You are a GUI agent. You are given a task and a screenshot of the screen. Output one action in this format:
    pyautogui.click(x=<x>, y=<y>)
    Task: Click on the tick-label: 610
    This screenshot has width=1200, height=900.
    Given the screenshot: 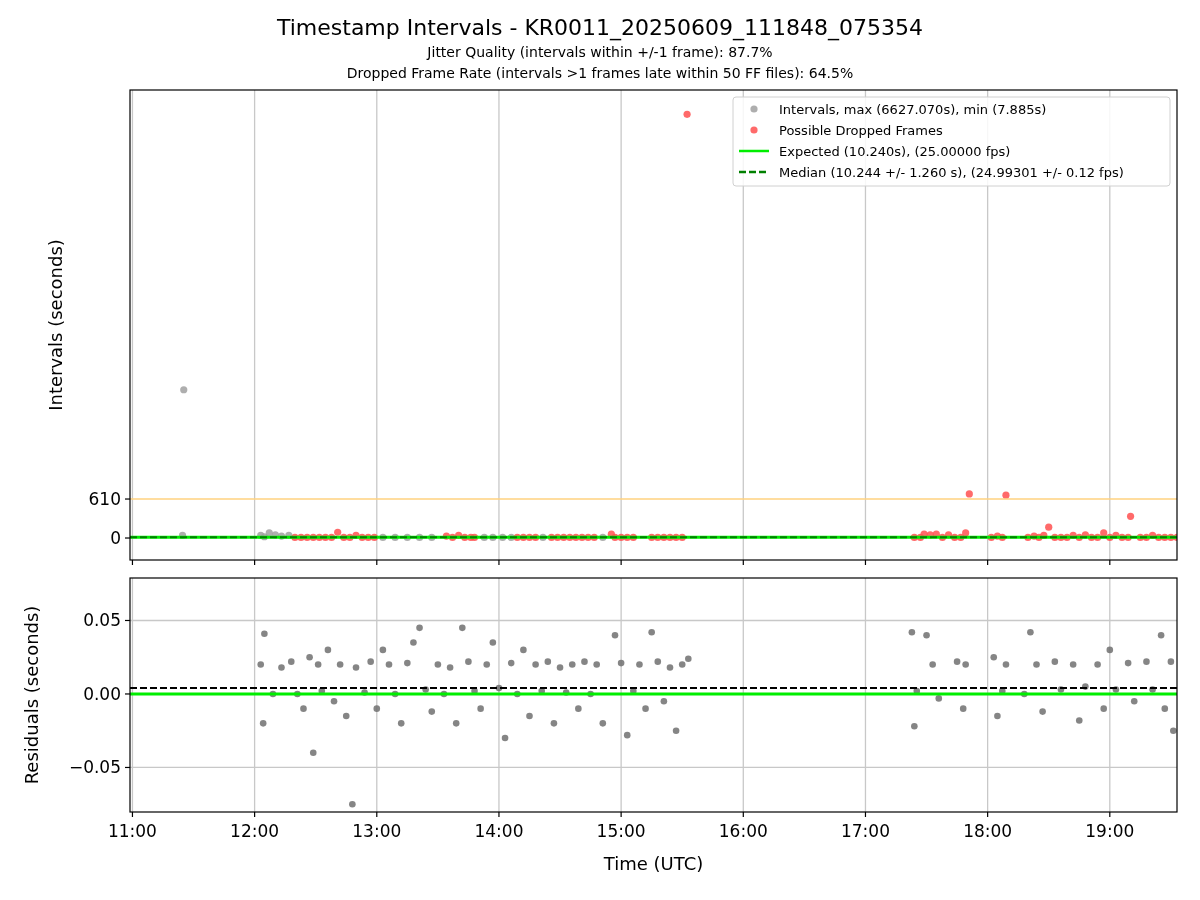 What is the action you would take?
    pyautogui.click(x=104, y=499)
    